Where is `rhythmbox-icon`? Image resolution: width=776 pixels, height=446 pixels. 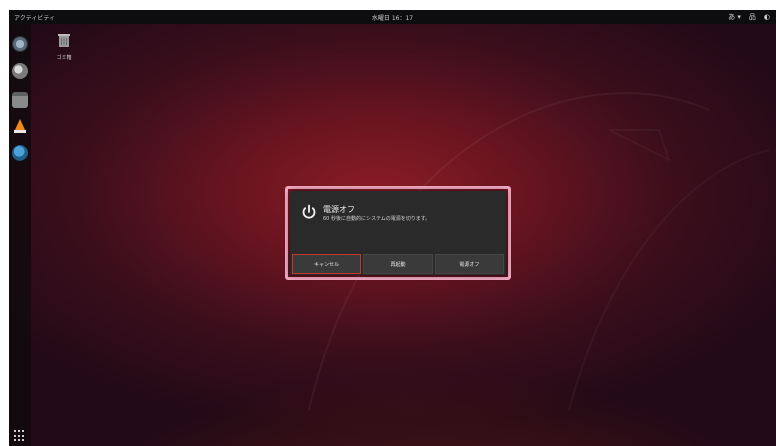
rhythmbox-icon is located at coordinates (20, 71).